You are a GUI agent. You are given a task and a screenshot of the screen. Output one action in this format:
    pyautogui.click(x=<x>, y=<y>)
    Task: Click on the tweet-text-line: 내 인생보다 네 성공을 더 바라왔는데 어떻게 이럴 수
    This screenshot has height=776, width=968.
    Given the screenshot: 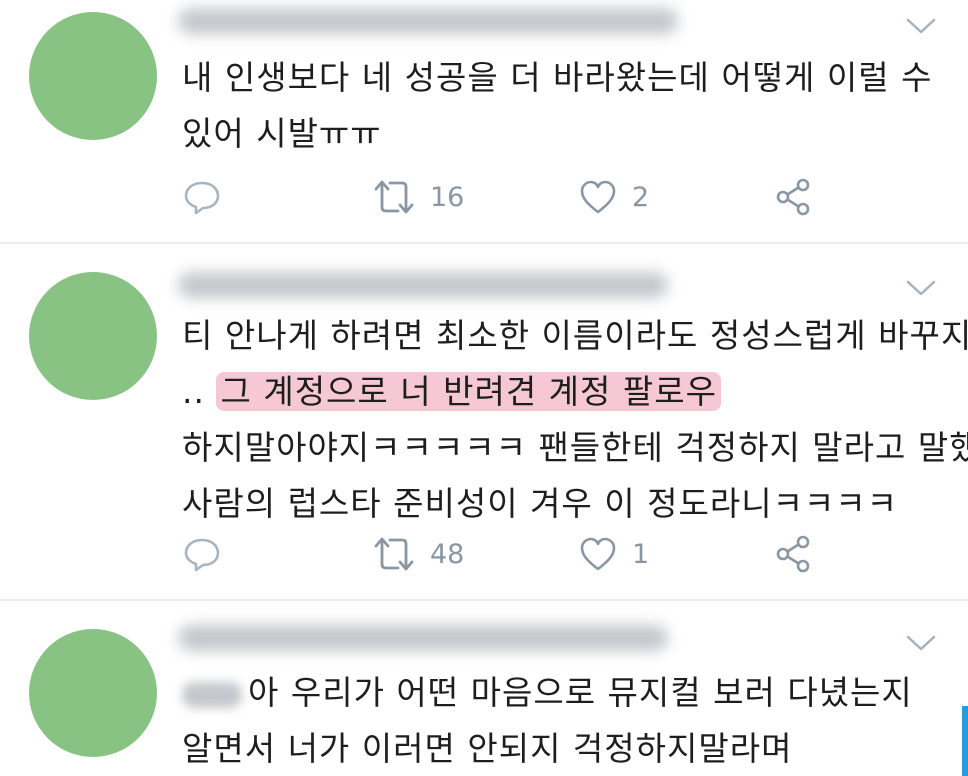 What is the action you would take?
    pyautogui.click(x=557, y=77)
    